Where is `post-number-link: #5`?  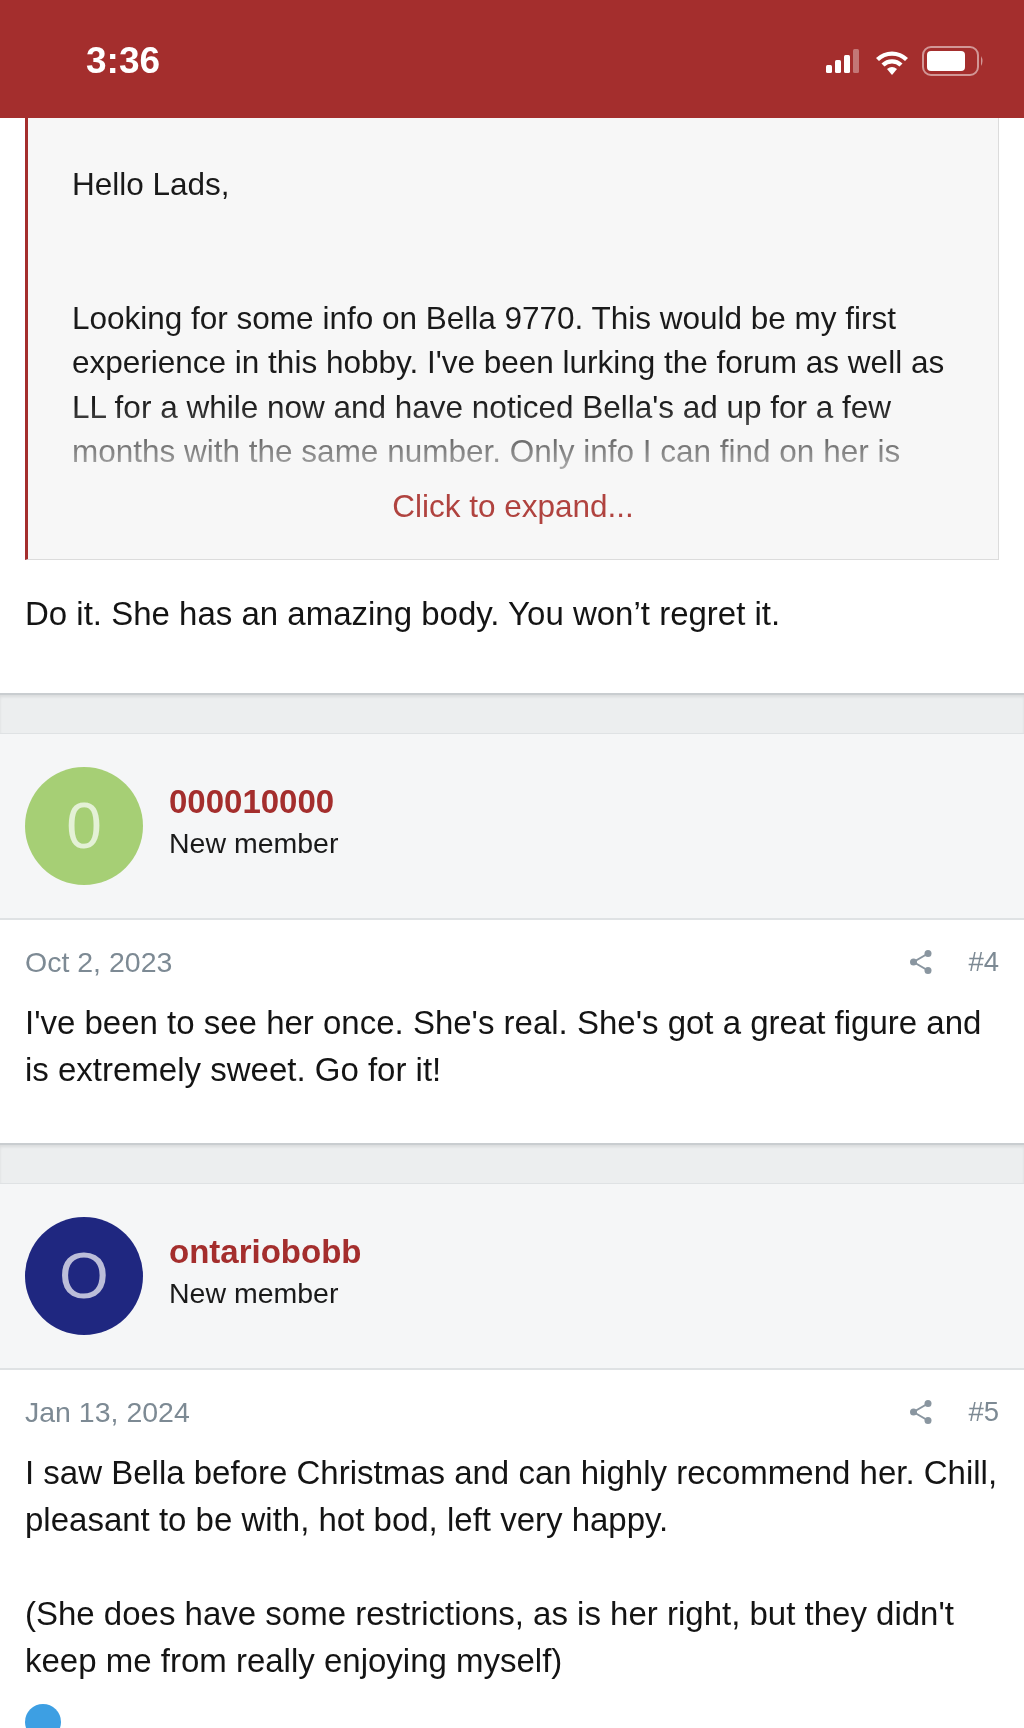 post-number-link: #5 is located at coordinates (983, 1412).